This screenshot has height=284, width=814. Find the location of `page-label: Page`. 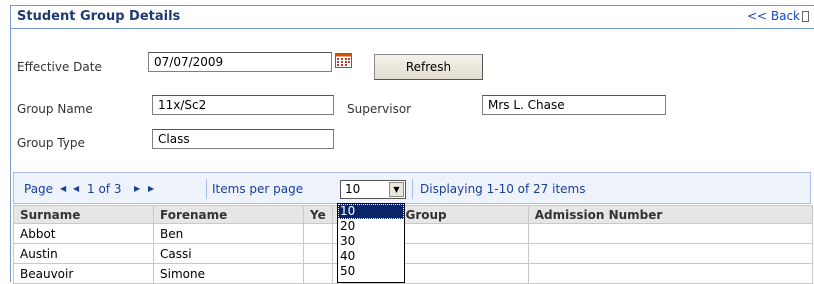

page-label: Page is located at coordinates (39, 189).